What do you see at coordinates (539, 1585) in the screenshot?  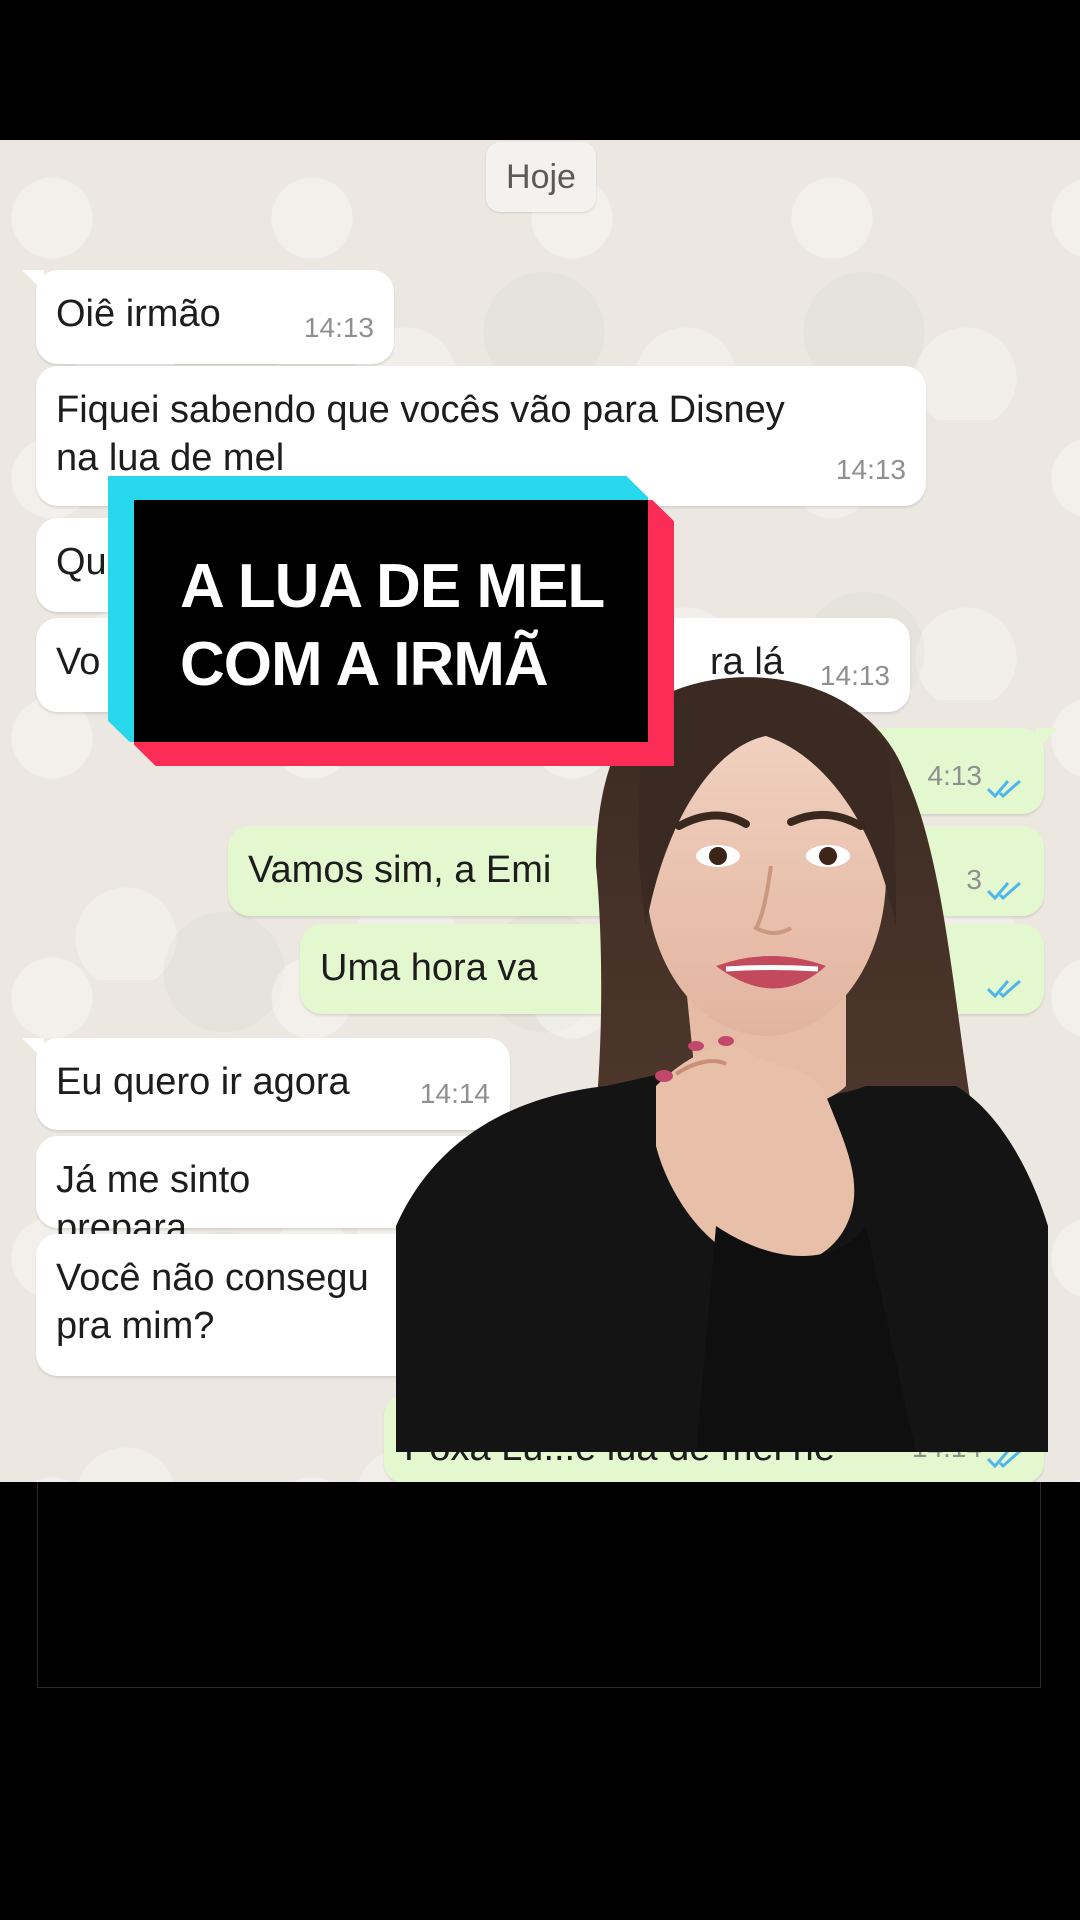 I see `bottom-frame-outline` at bounding box center [539, 1585].